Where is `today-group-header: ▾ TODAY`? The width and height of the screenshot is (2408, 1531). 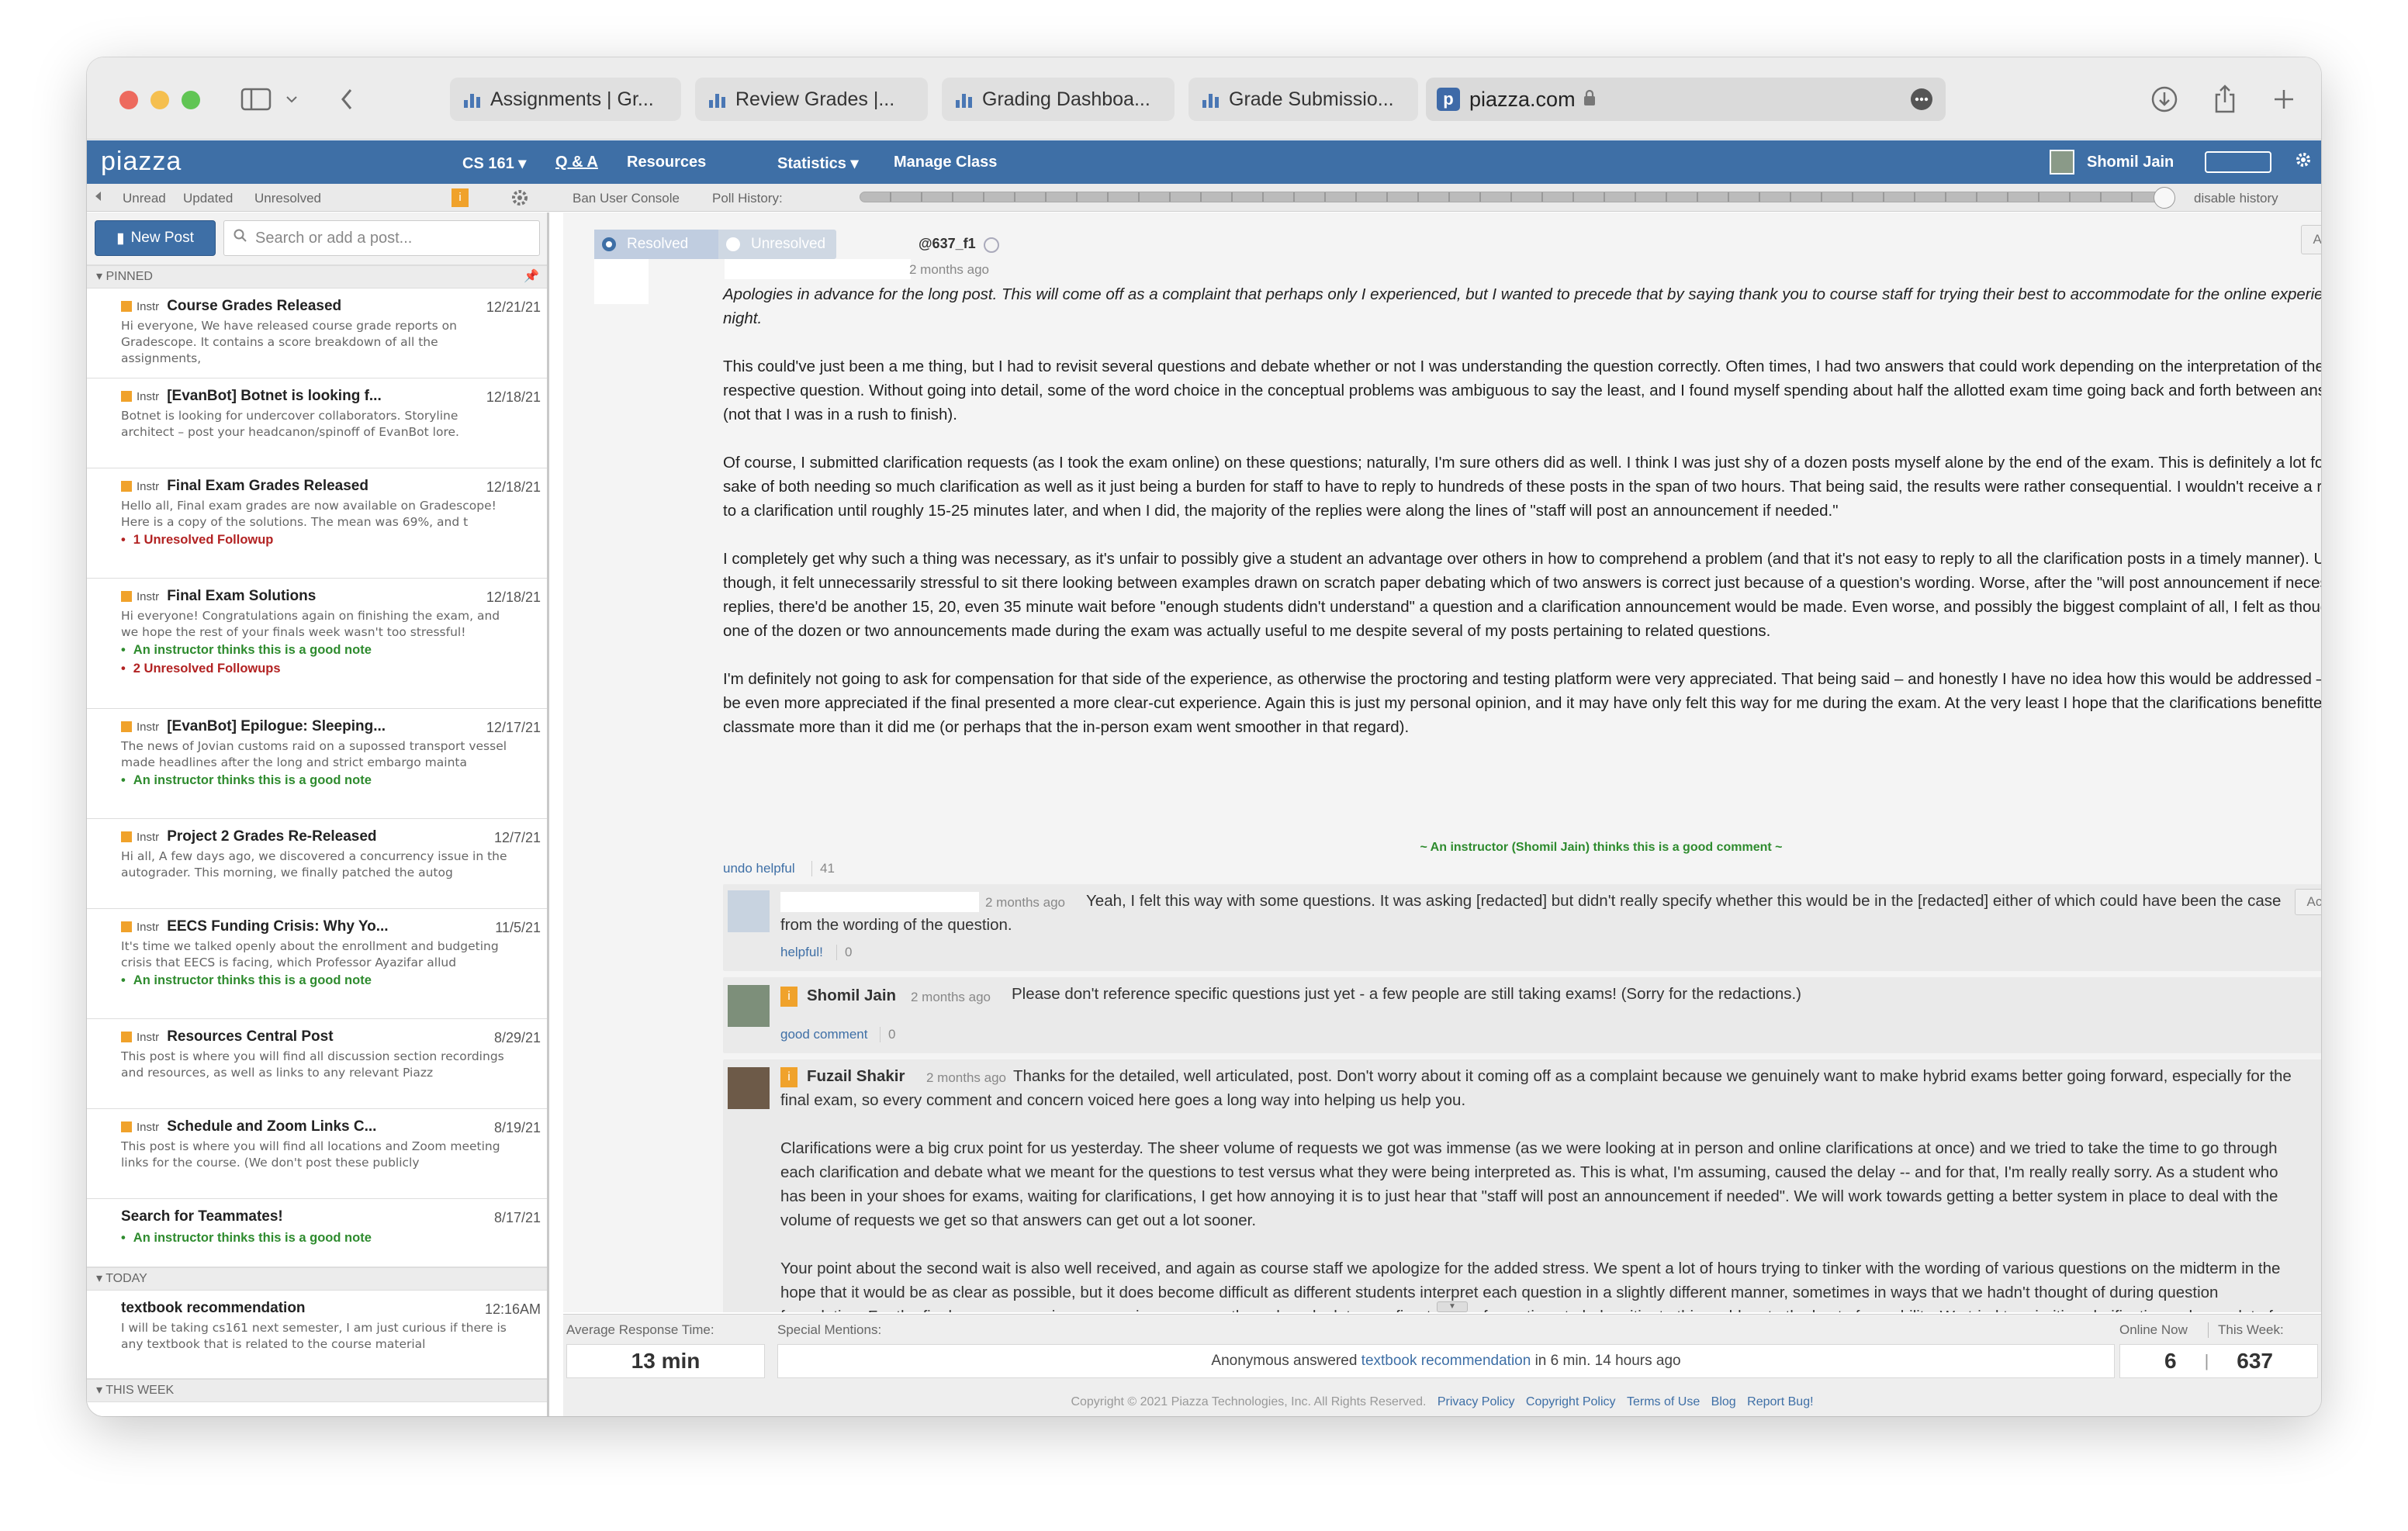 today-group-header: ▾ TODAY is located at coordinates (317, 1279).